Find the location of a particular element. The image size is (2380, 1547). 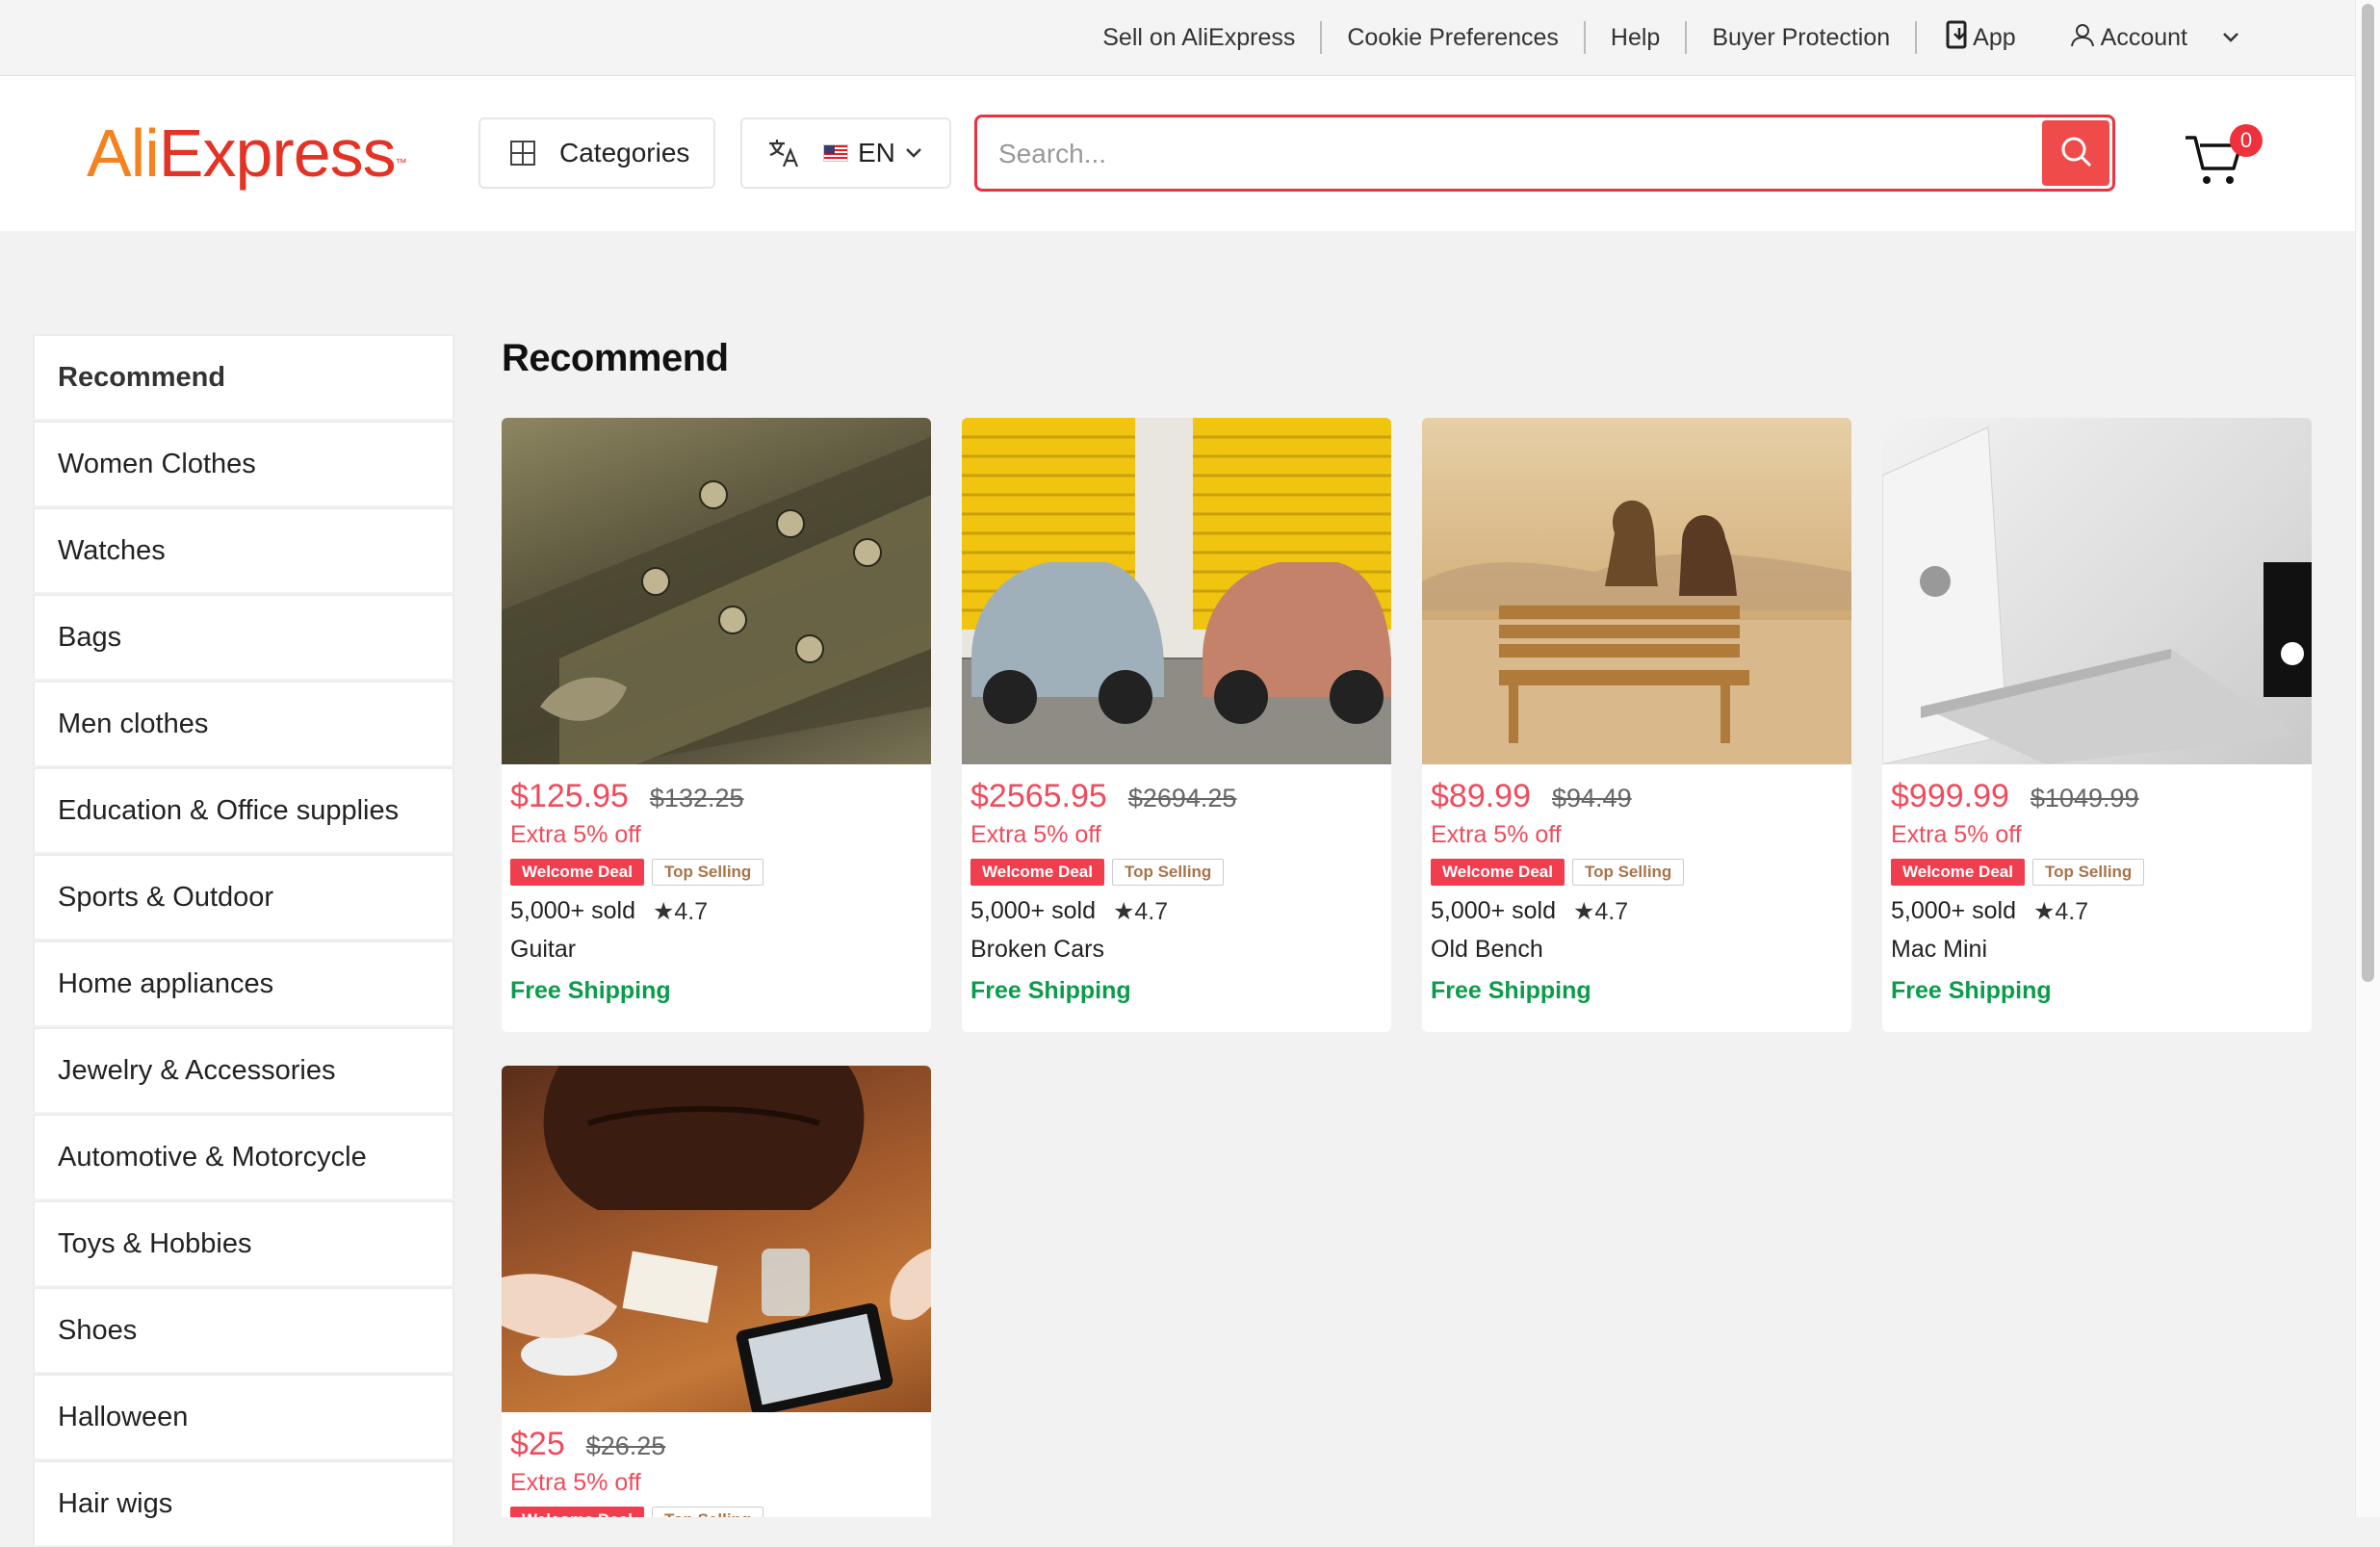

search-box is located at coordinates (1545, 153).